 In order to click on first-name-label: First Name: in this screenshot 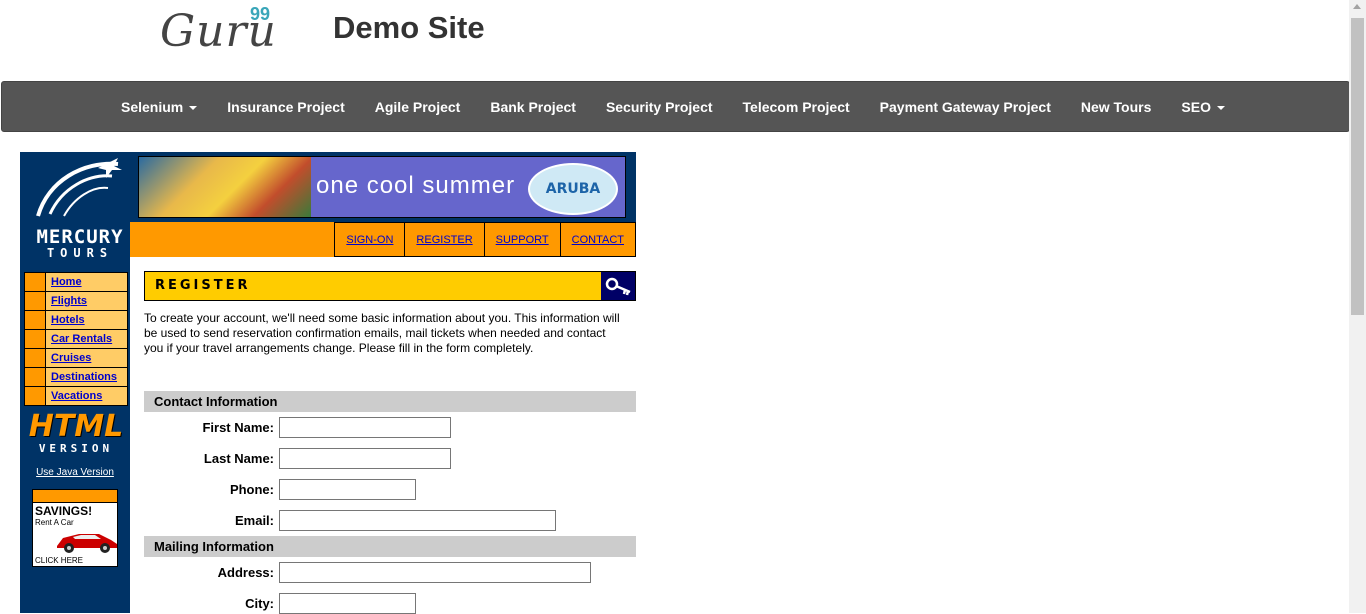, I will do `click(238, 427)`.